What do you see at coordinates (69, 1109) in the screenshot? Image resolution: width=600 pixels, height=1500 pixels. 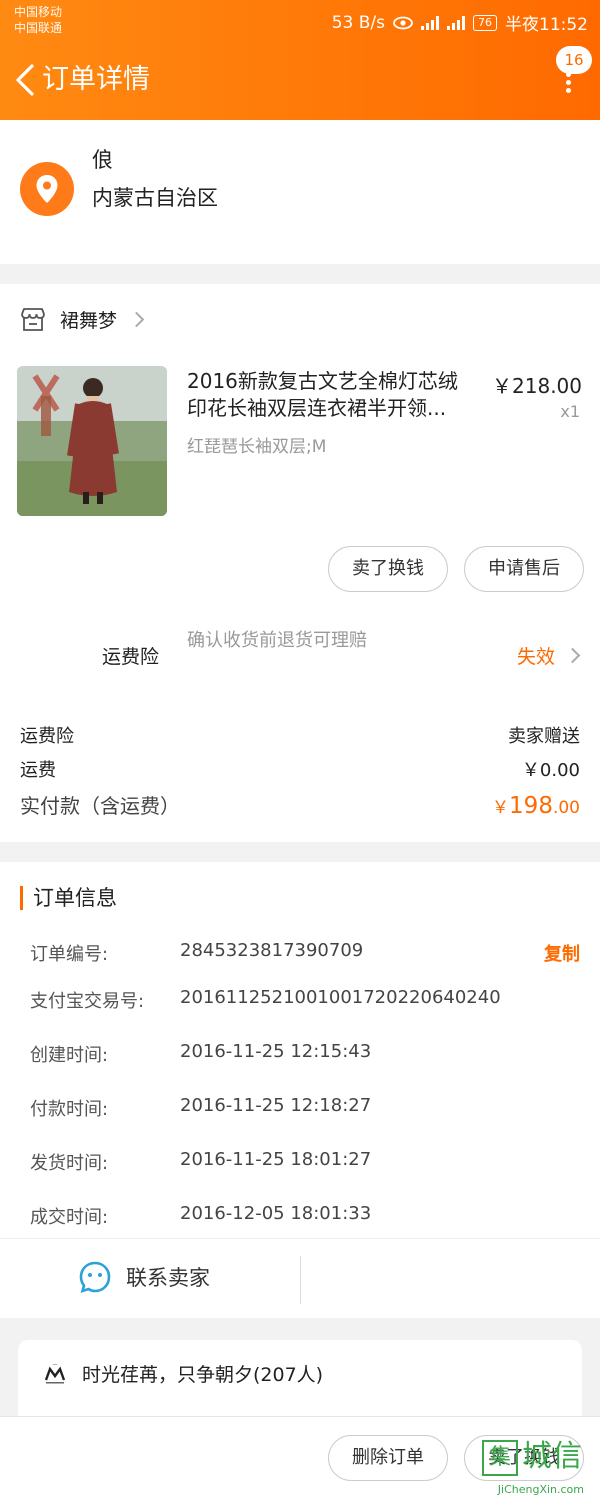 I see `info-label: 付款时间:` at bounding box center [69, 1109].